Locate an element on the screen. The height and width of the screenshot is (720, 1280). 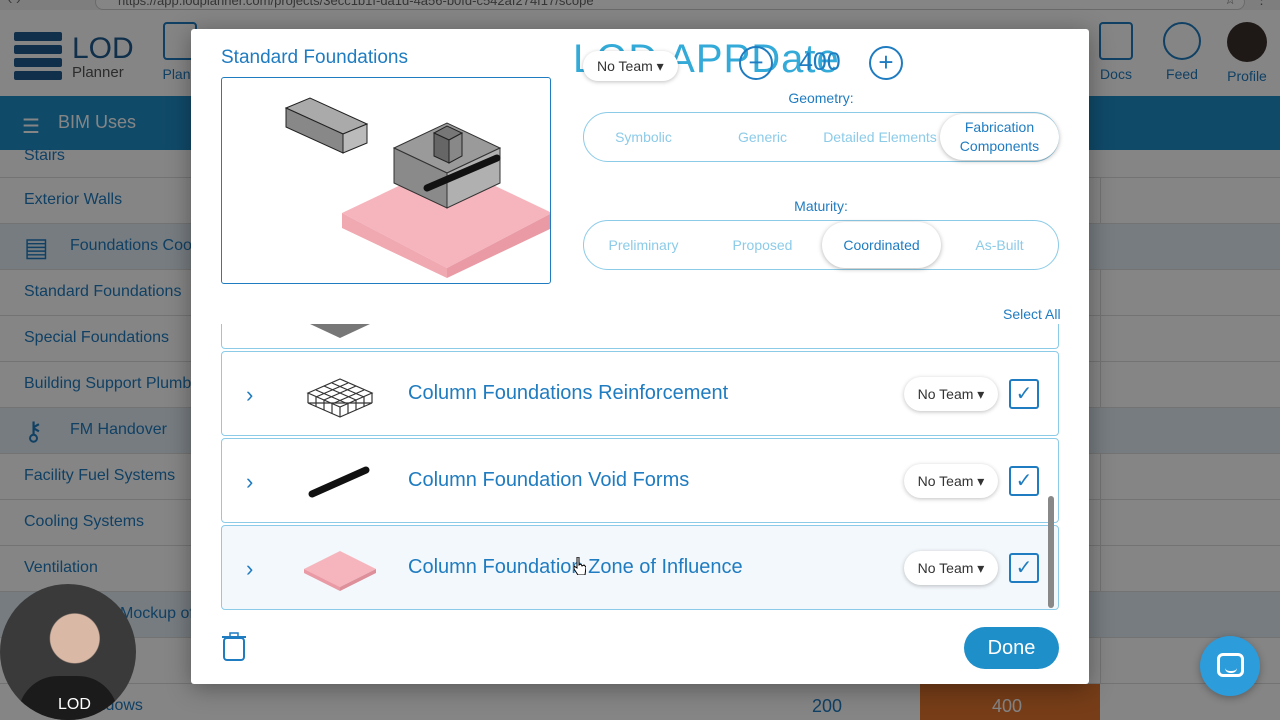
plus-icon: + is located at coordinates (886, 63).